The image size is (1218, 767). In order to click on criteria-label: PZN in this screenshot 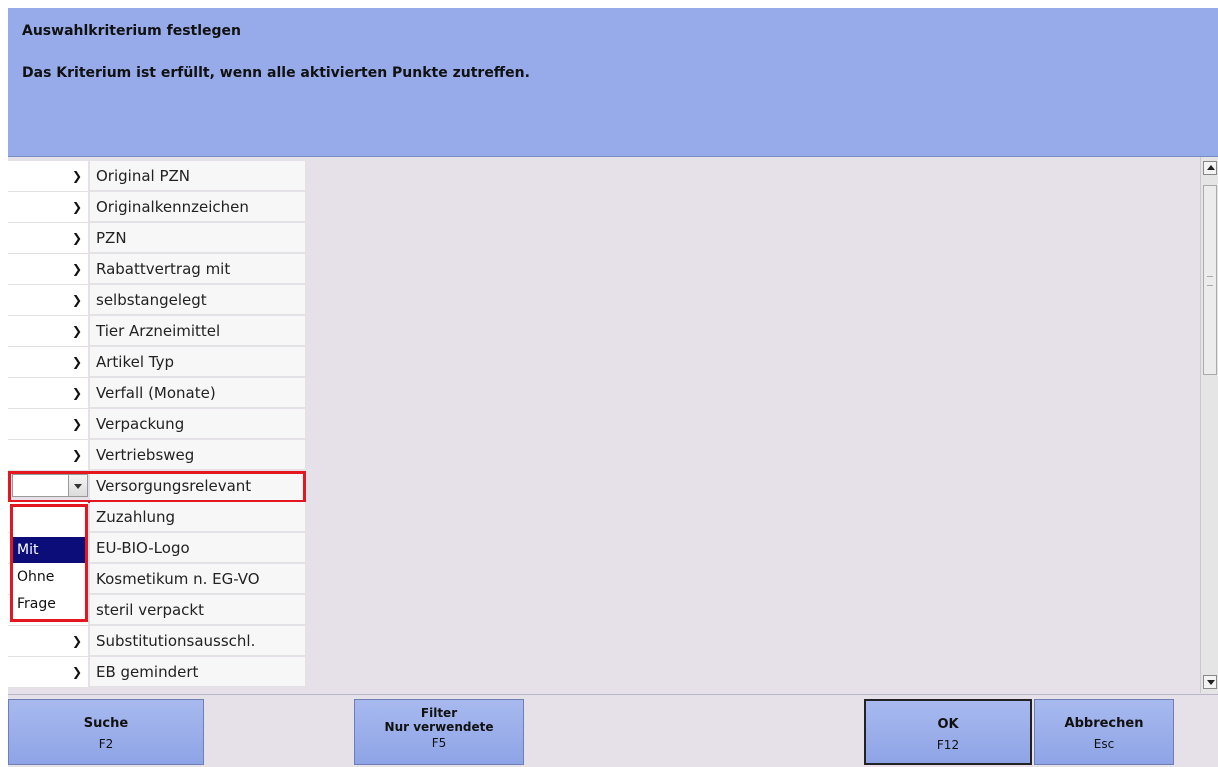, I will do `click(198, 238)`.